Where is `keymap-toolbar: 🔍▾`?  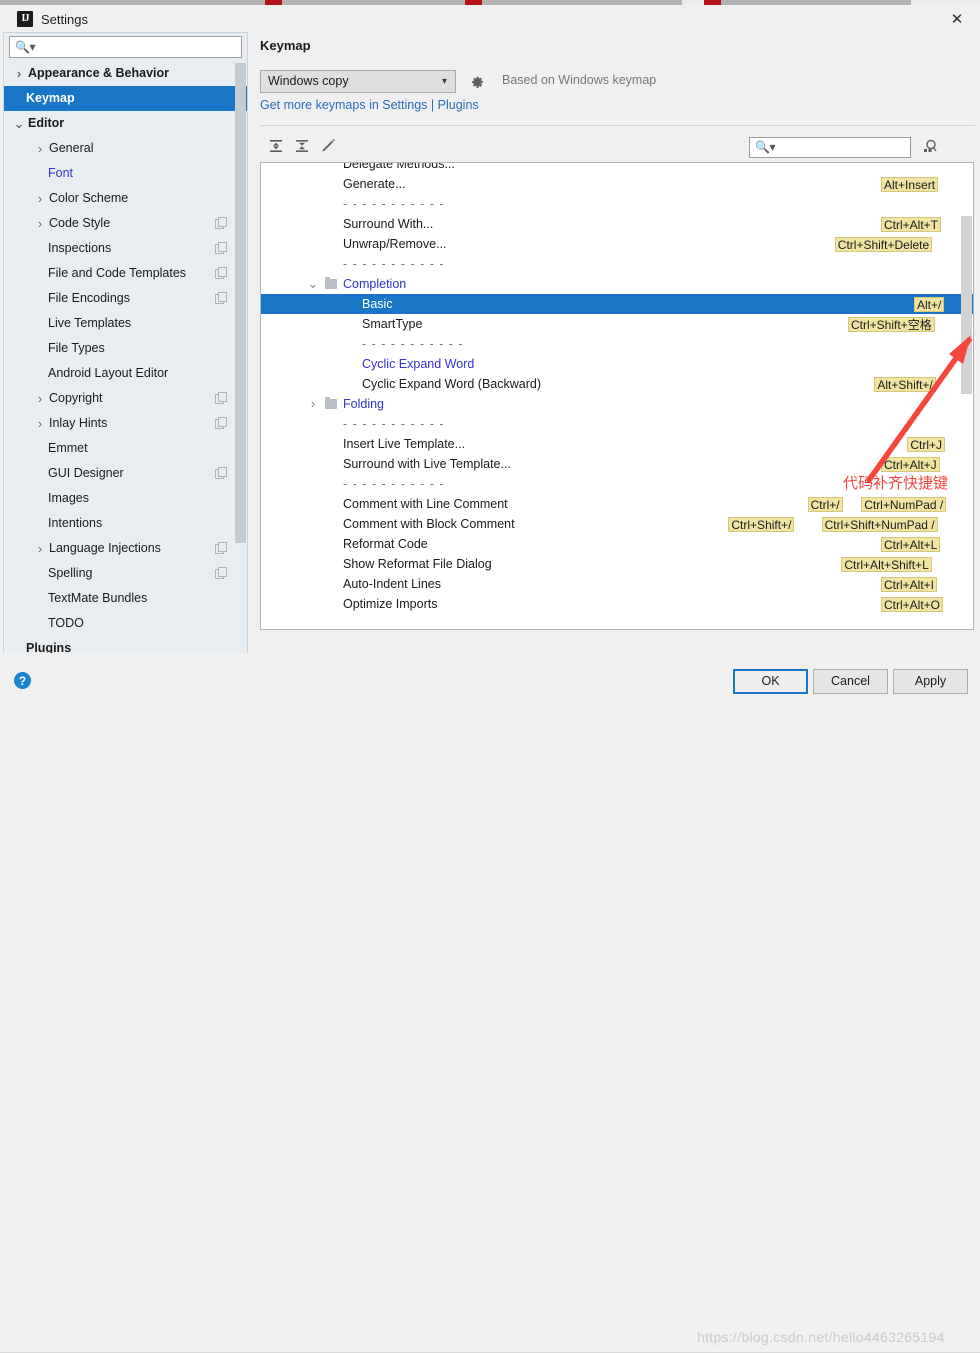
keymap-toolbar: 🔍▾ is located at coordinates (616, 148).